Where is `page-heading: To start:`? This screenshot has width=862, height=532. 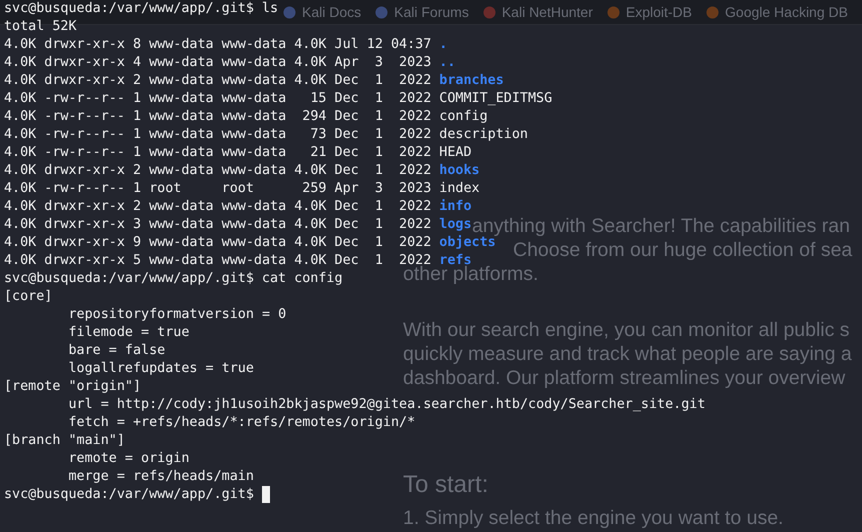 page-heading: To start: is located at coordinates (445, 485).